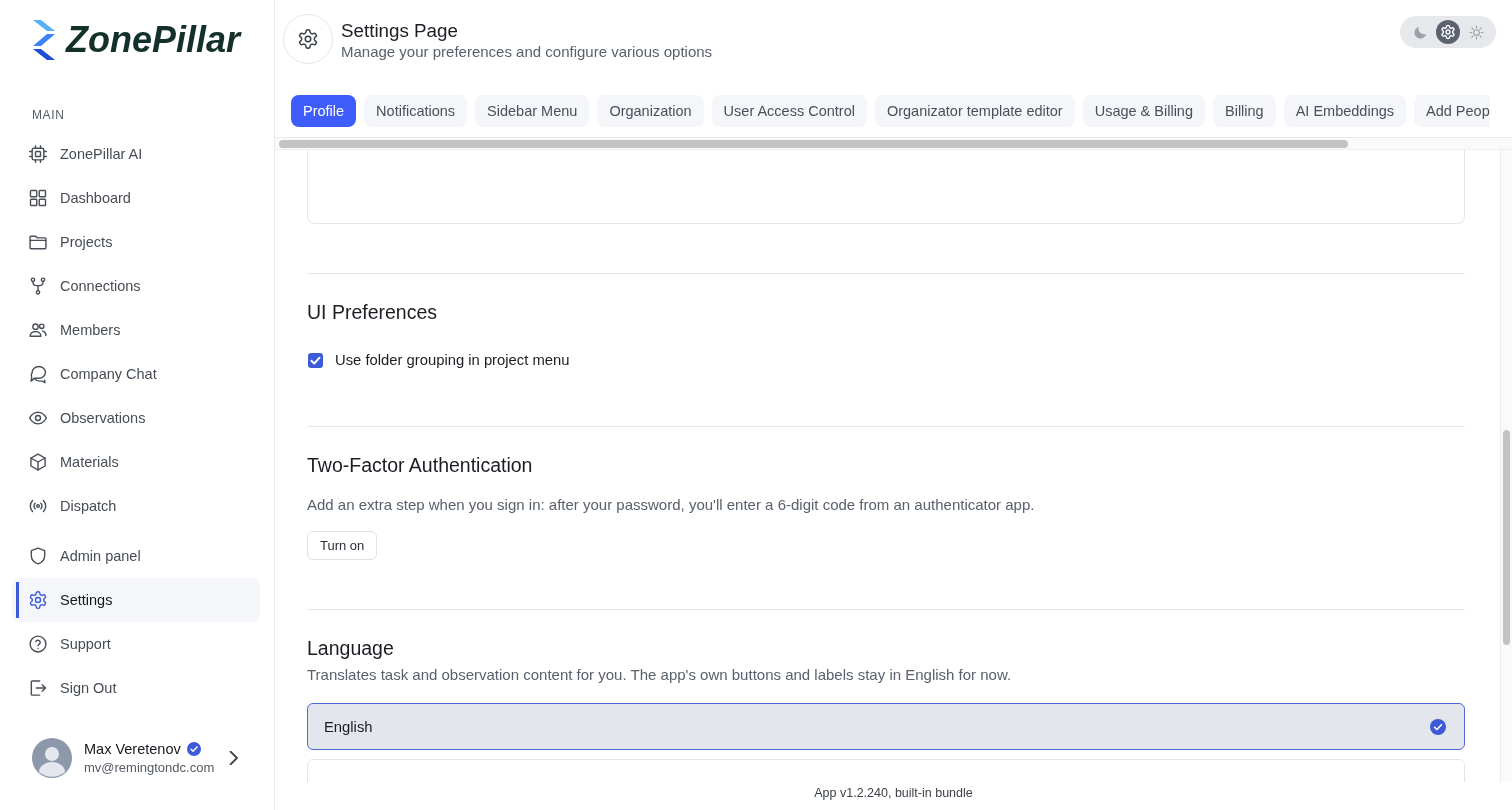  Describe the element at coordinates (136, 418) in the screenshot. I see `nav-item: Observations` at that location.